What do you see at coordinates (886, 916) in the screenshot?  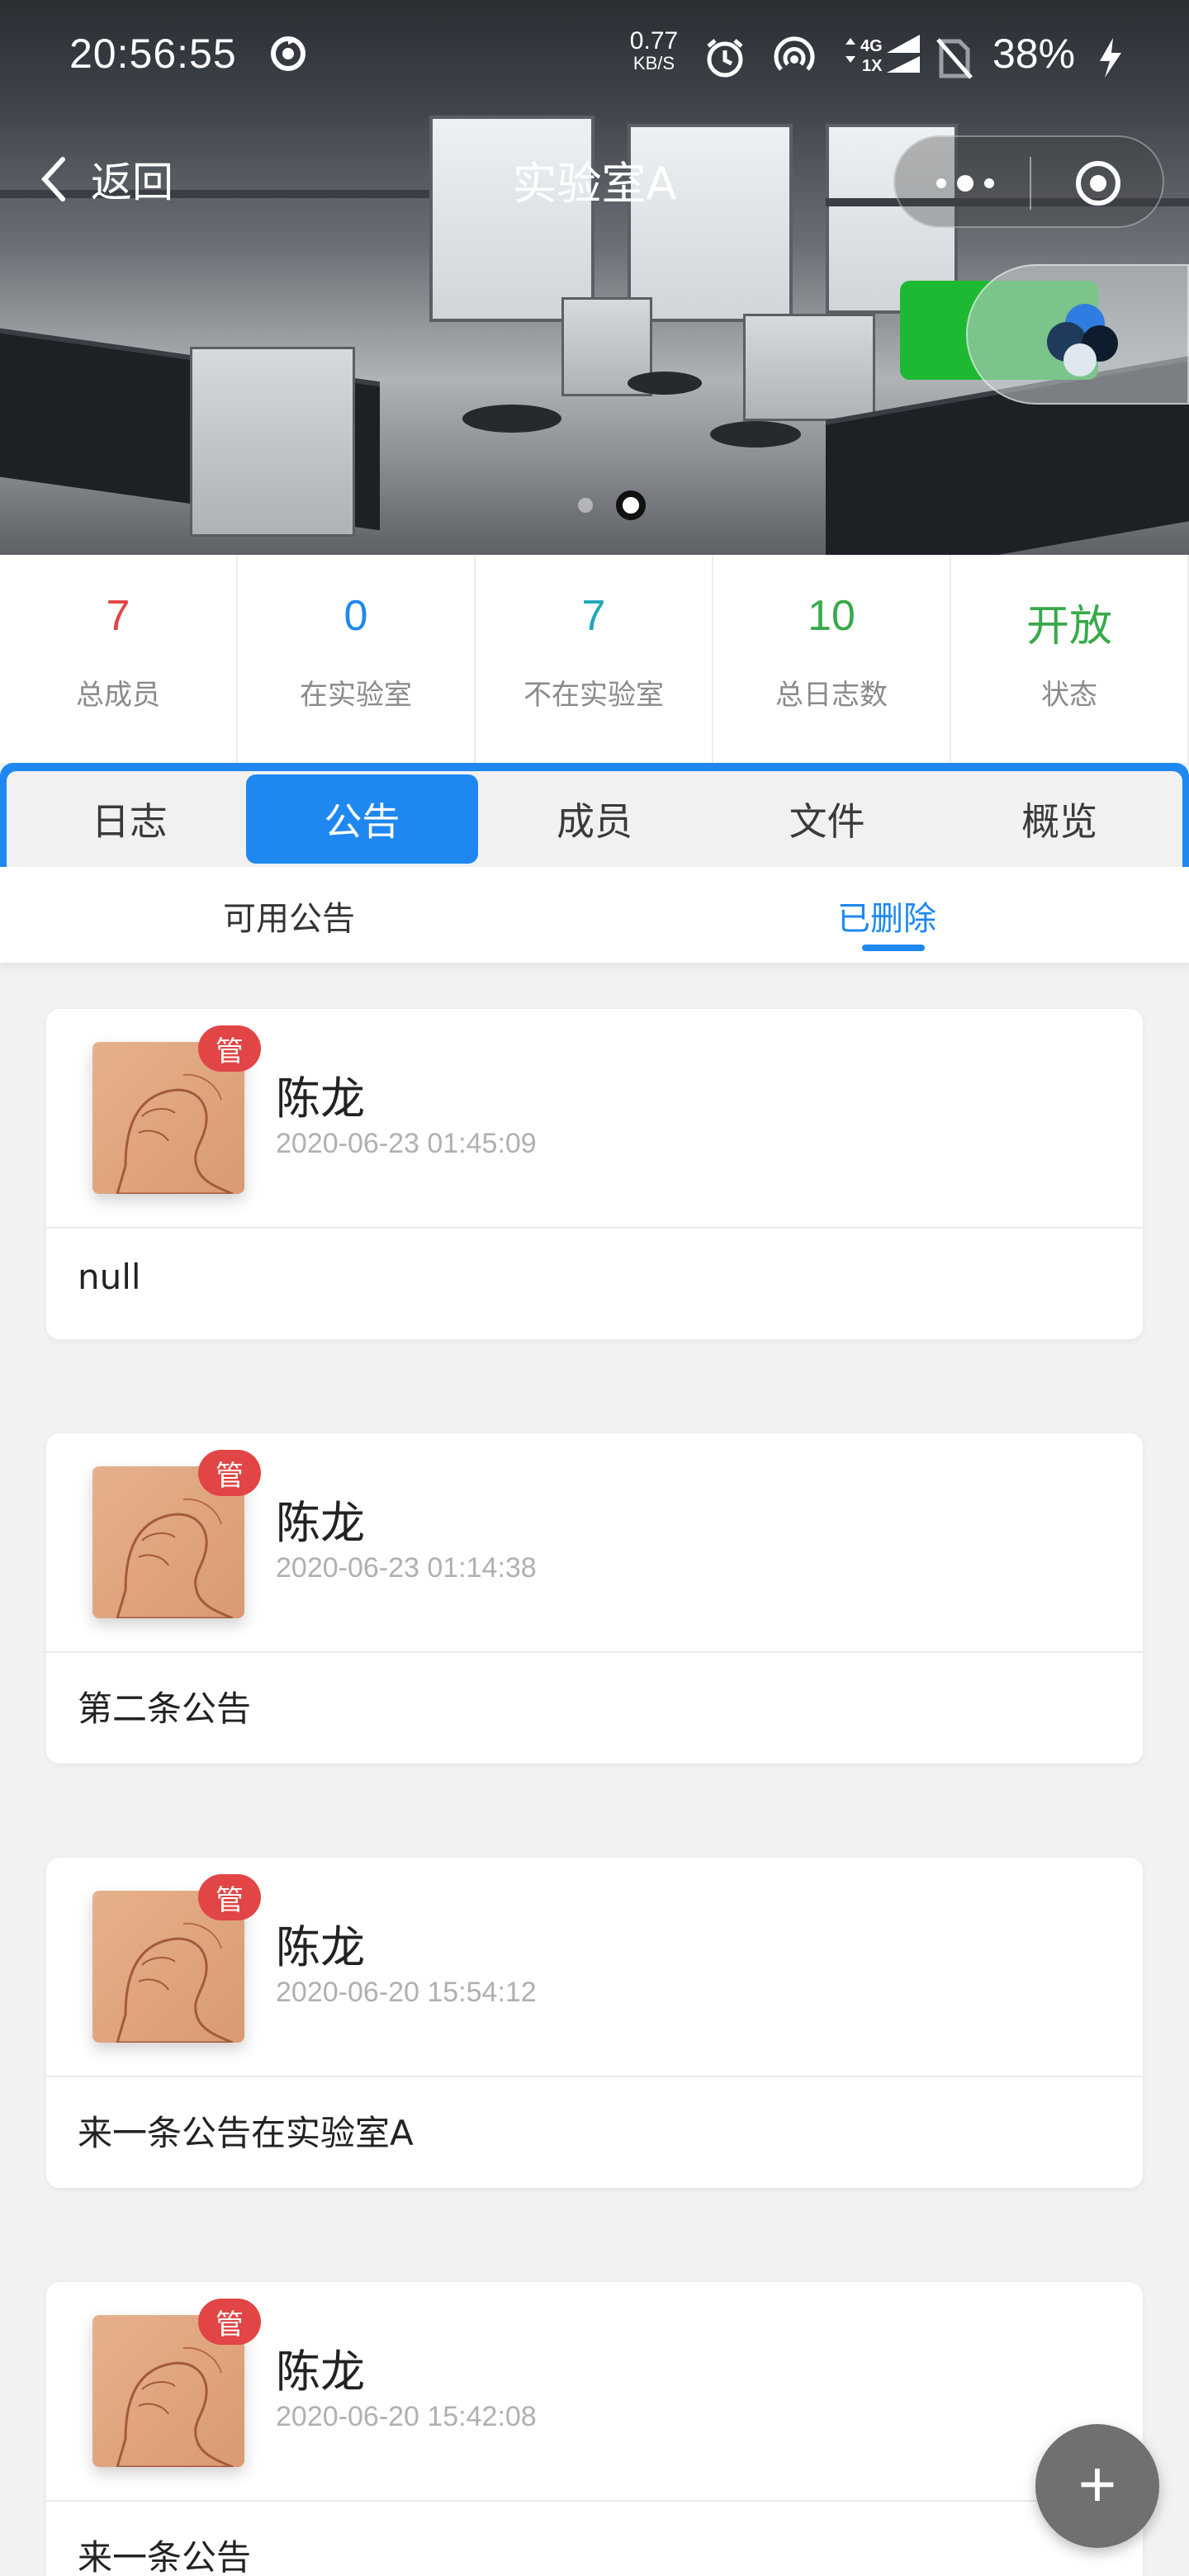 I see `subtab-deleted: 已删除` at bounding box center [886, 916].